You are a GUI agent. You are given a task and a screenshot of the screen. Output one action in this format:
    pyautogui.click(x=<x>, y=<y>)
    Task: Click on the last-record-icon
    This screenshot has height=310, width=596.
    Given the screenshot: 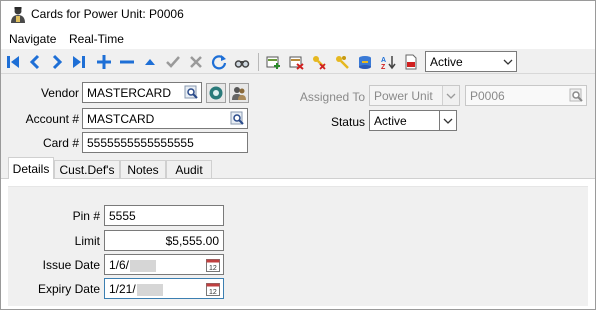 What is the action you would take?
    pyautogui.click(x=79, y=62)
    